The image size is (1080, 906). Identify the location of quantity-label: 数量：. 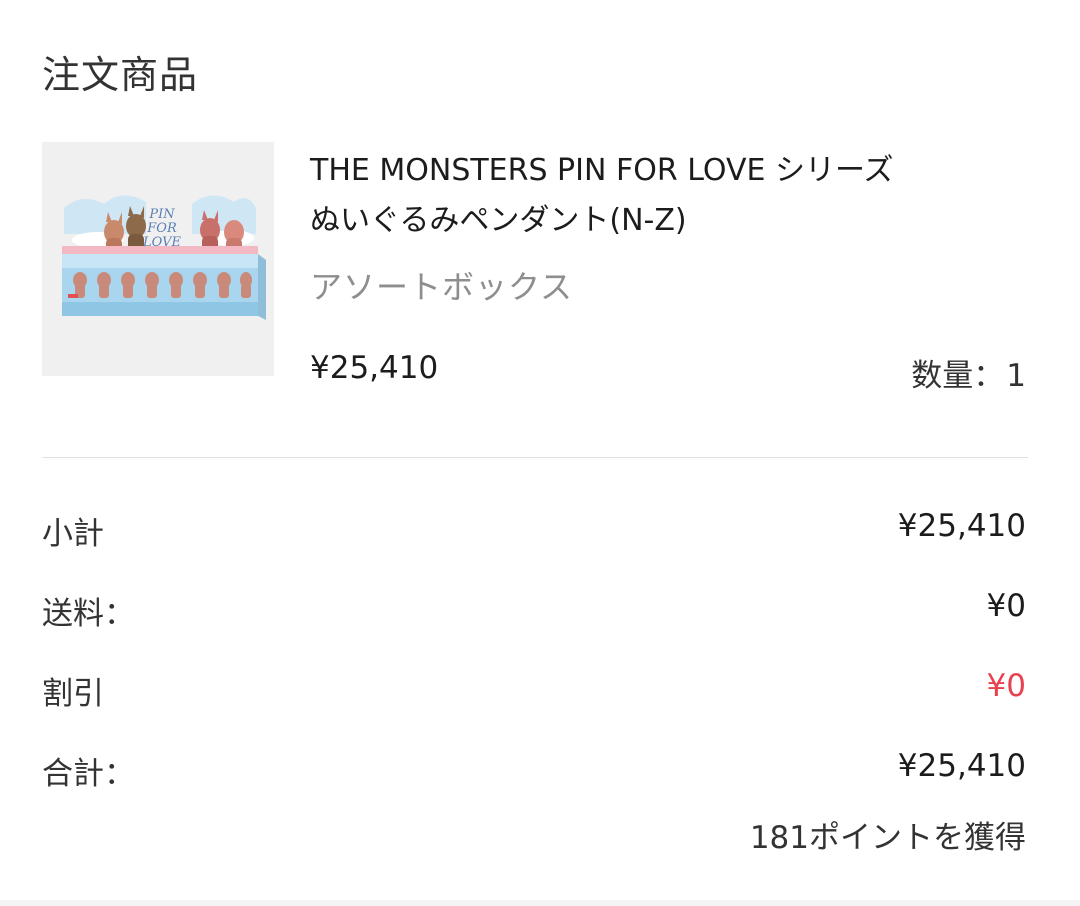
(958, 376).